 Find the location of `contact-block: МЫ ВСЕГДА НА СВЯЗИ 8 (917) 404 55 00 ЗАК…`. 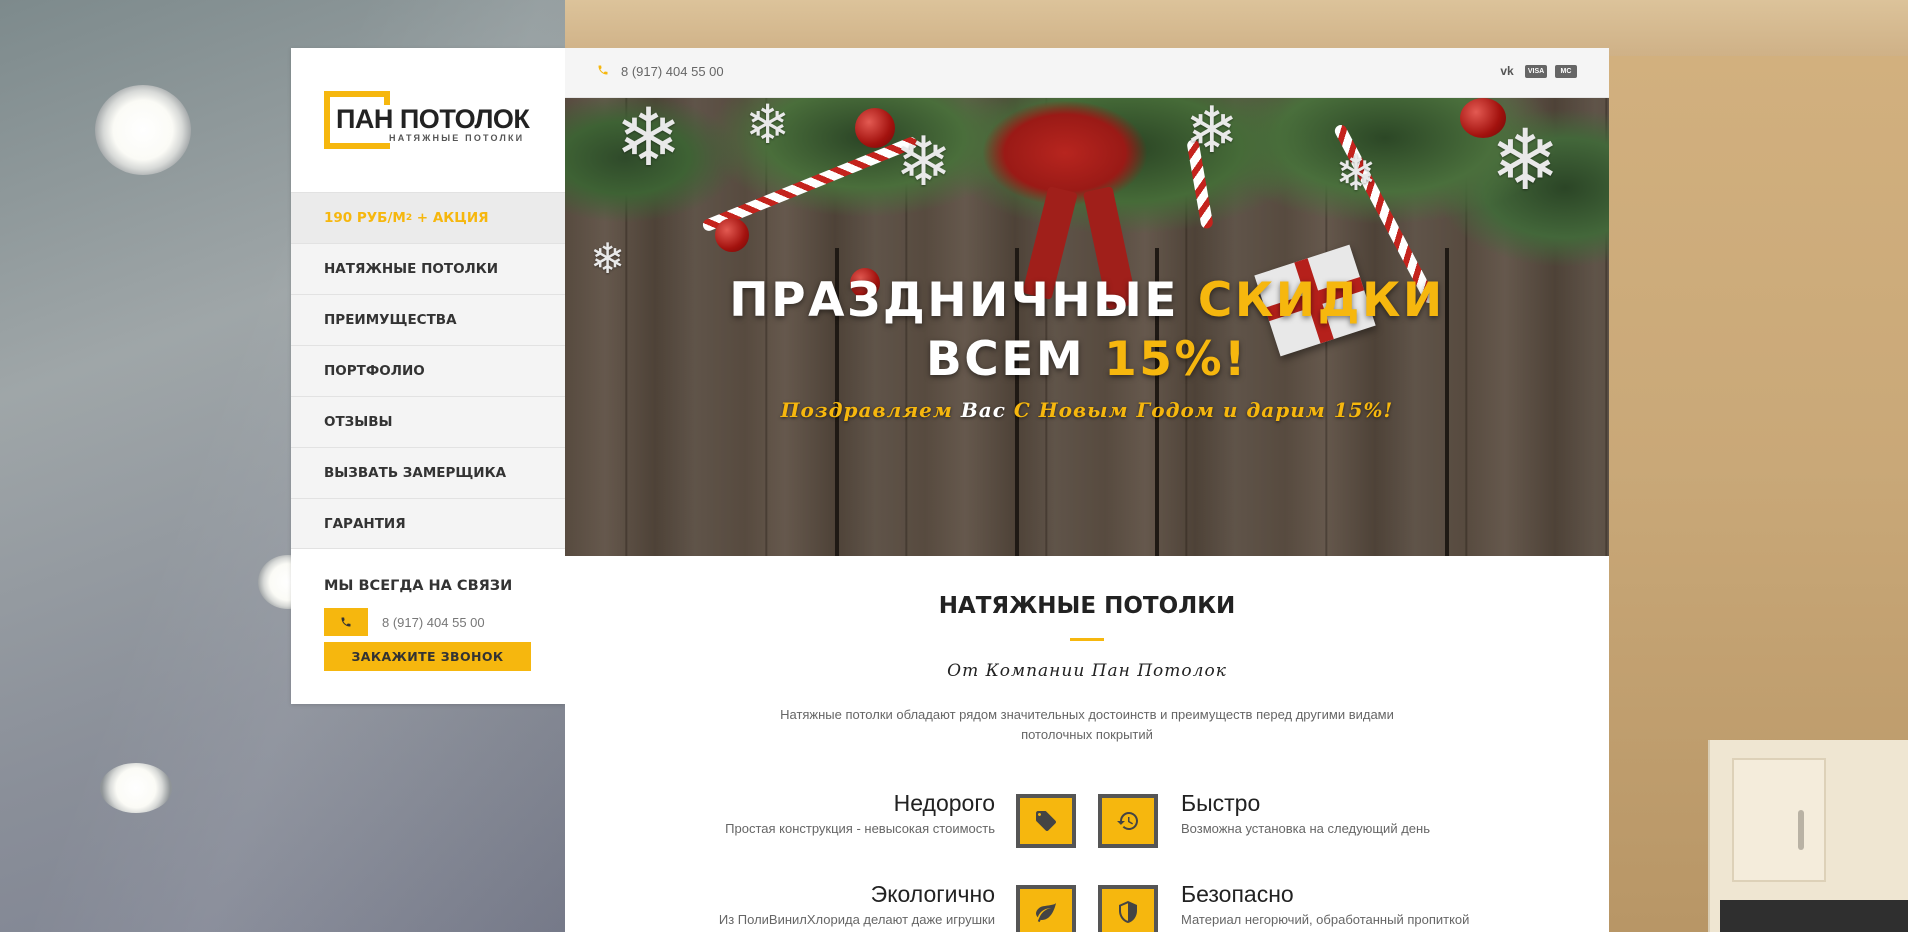

contact-block: МЫ ВСЕГДА НА СВЯЗИ 8 (917) 404 55 00 ЗАК… is located at coordinates (429, 624).